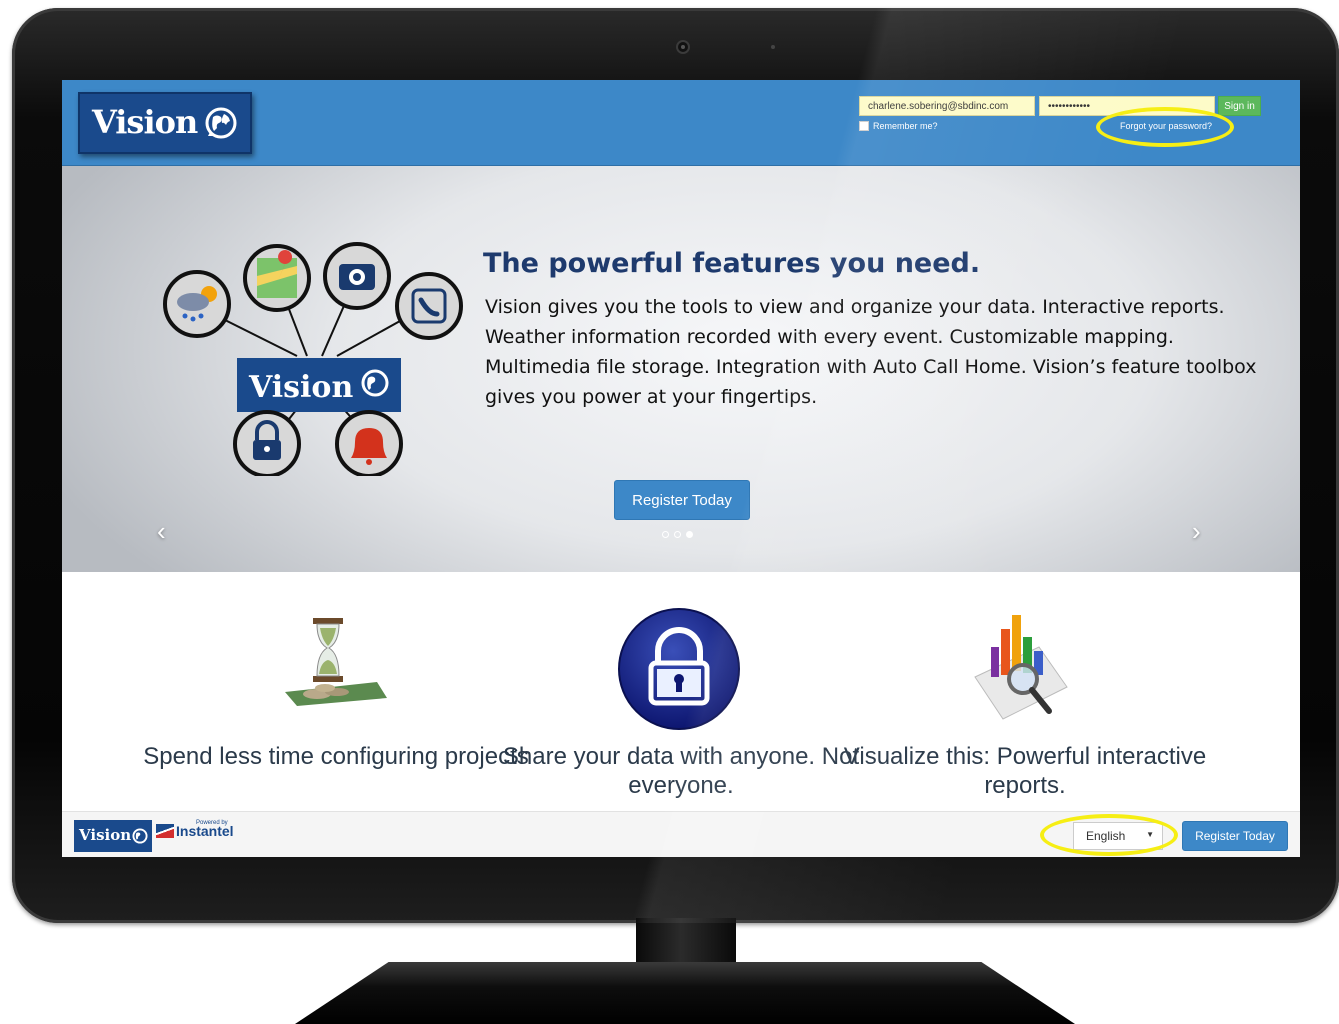  I want to click on carousel-indicators, so click(677, 534).